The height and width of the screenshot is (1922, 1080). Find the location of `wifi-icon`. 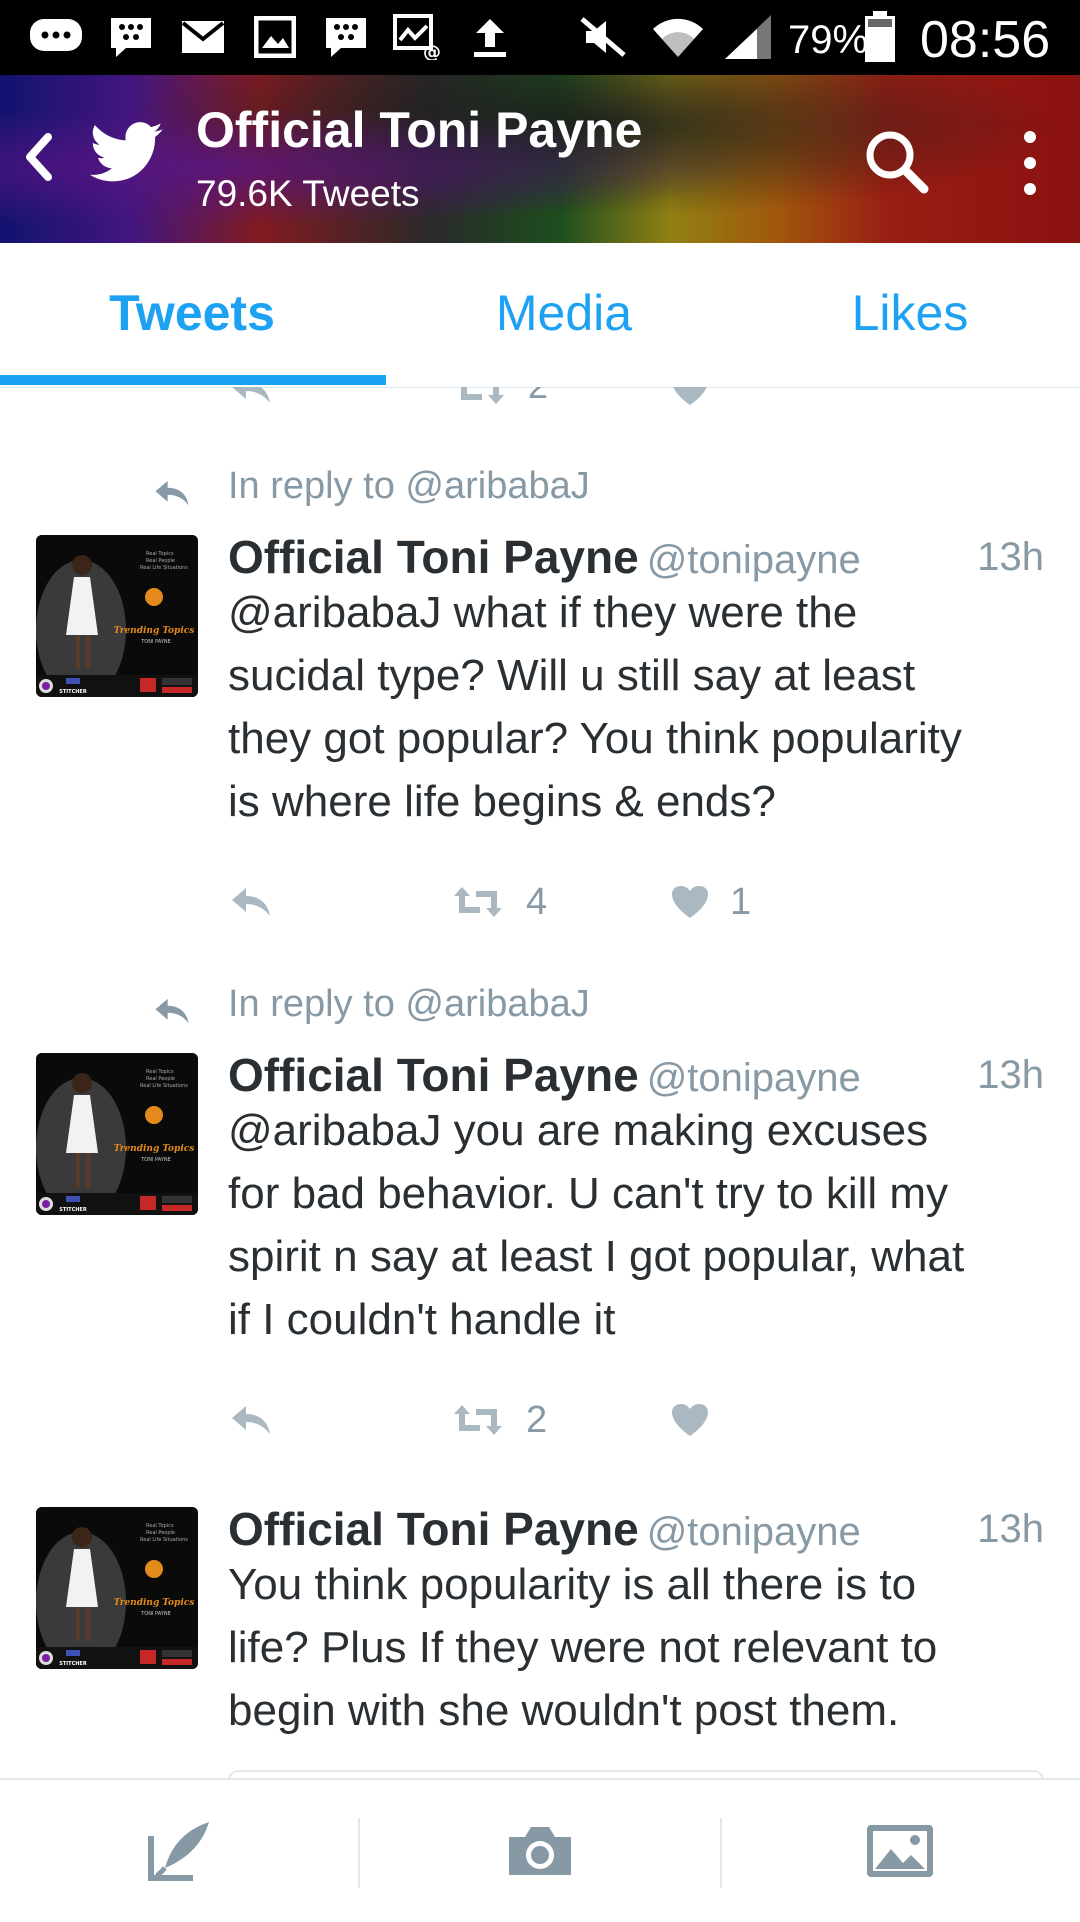

wifi-icon is located at coordinates (678, 37).